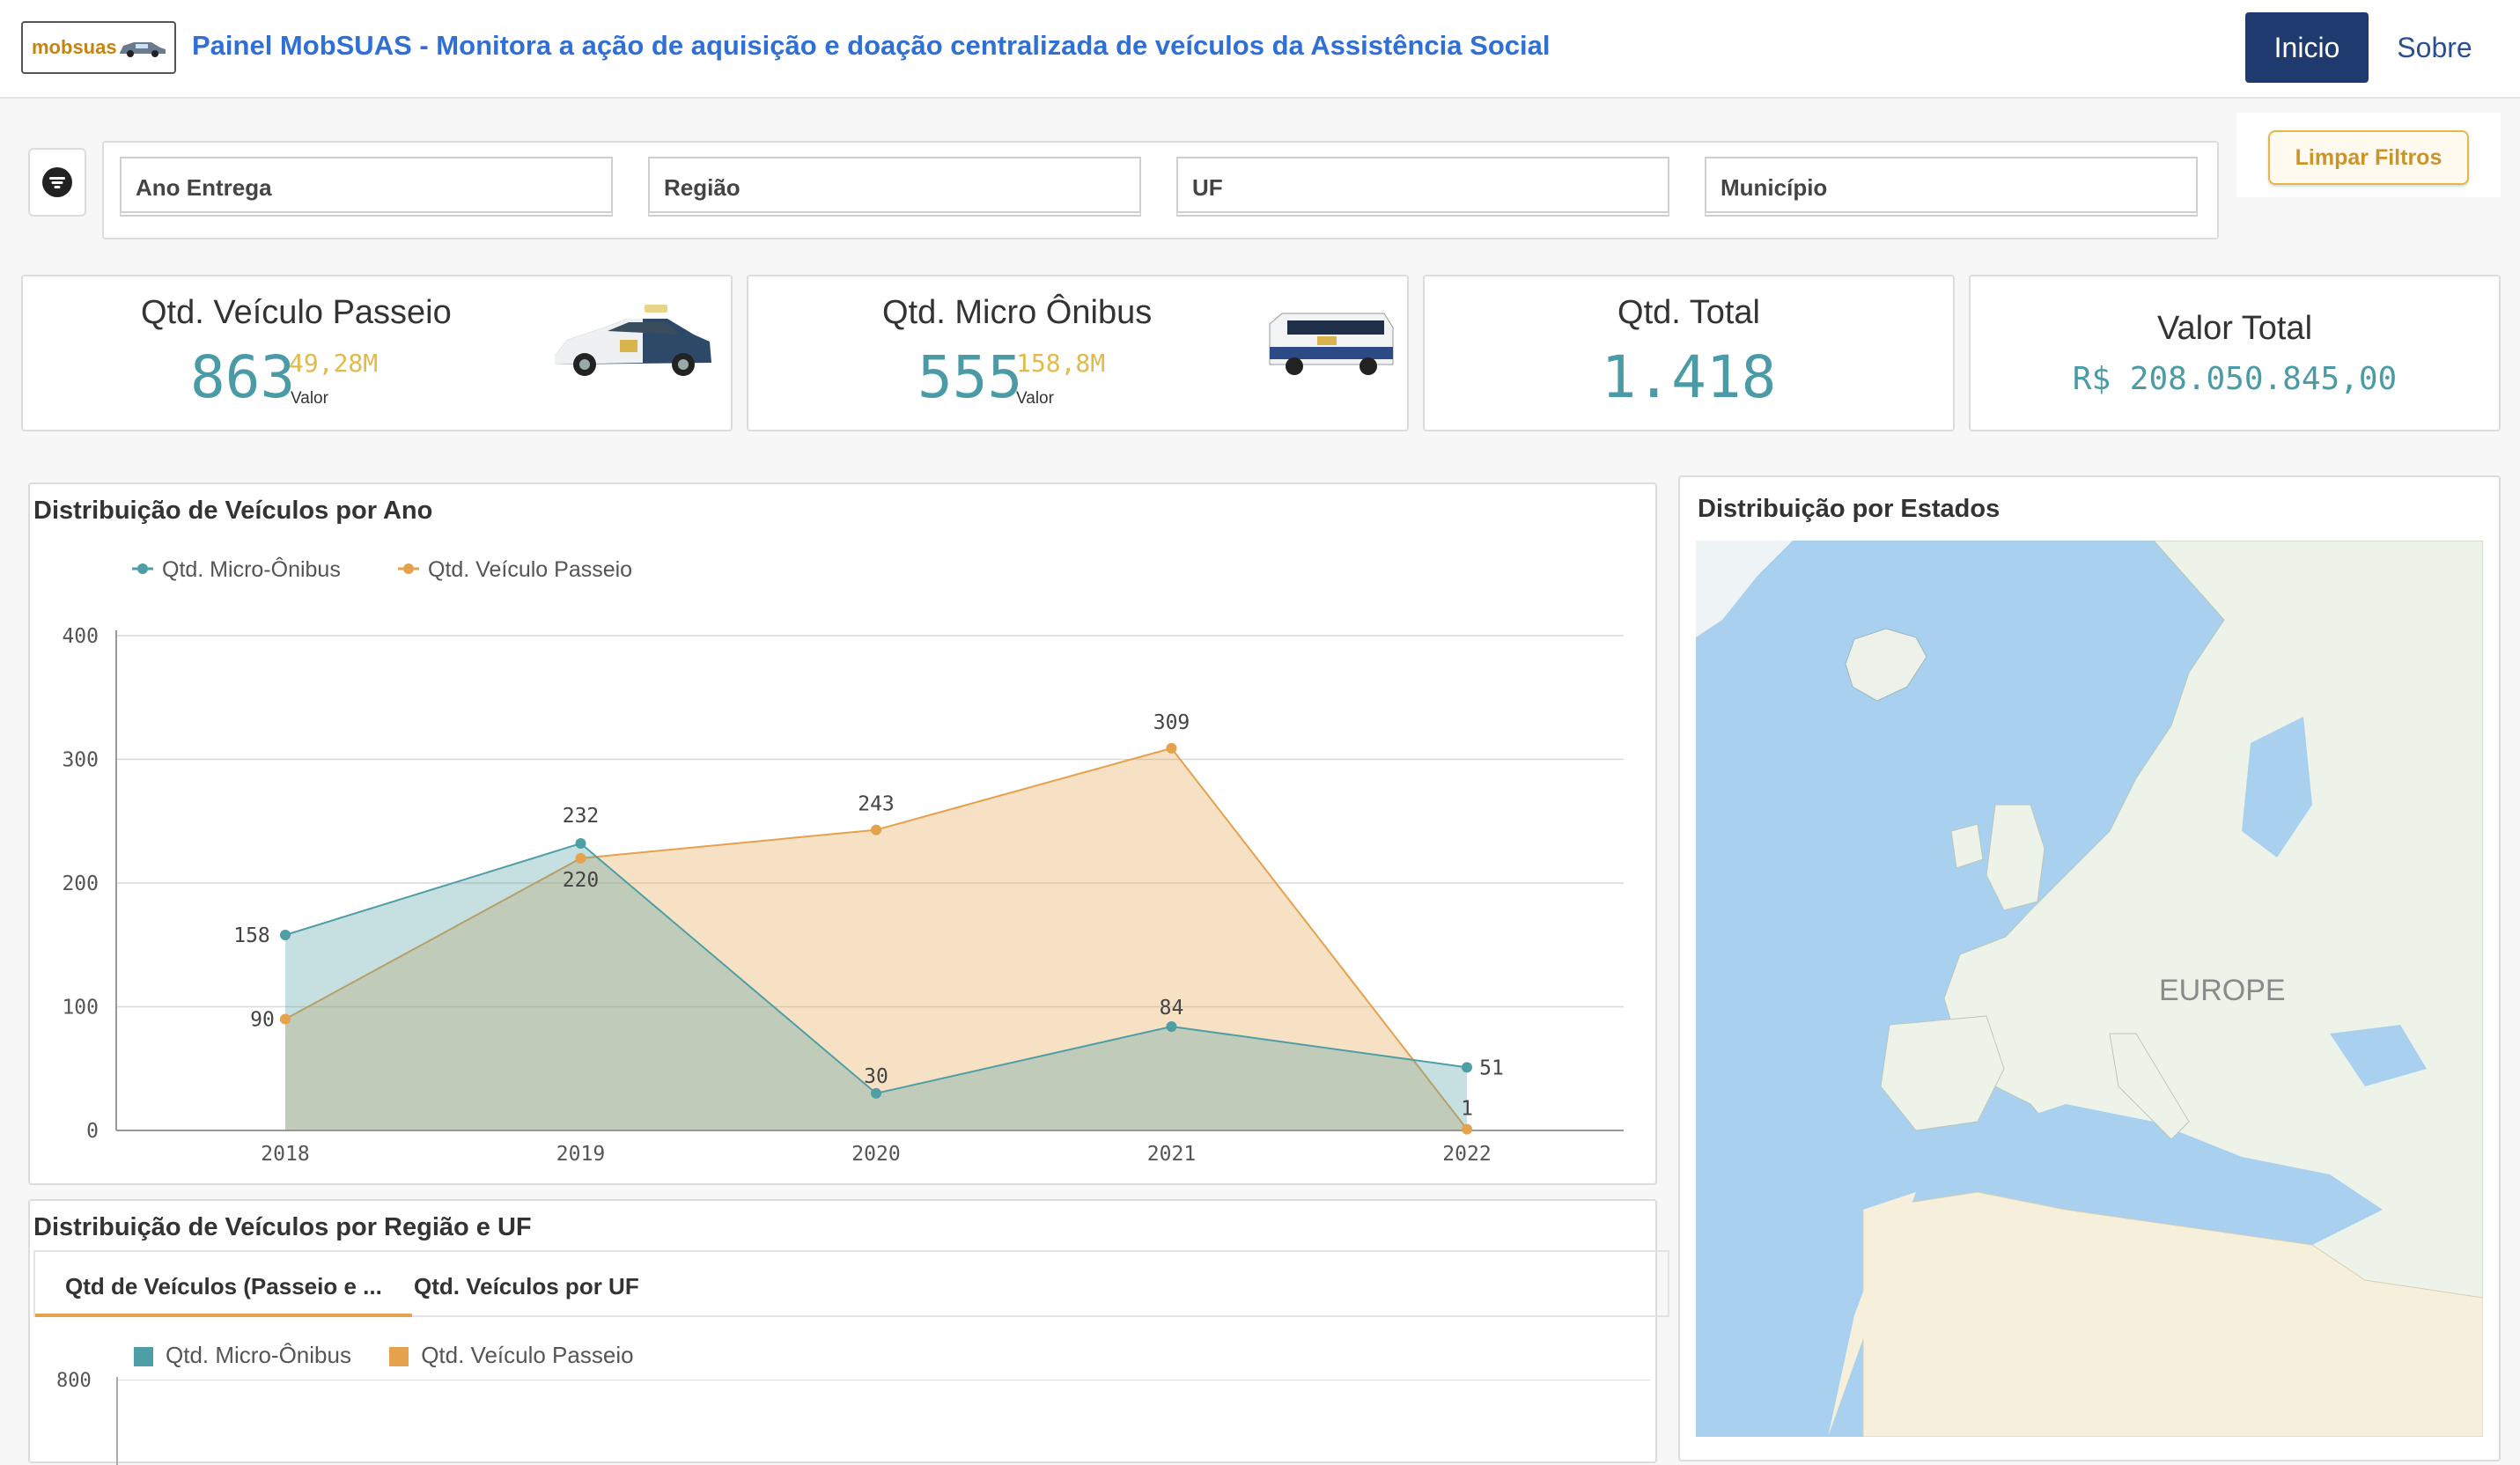 The image size is (2520, 1465). What do you see at coordinates (1172, 1008) in the screenshot?
I see `data-label-0-3: 84` at bounding box center [1172, 1008].